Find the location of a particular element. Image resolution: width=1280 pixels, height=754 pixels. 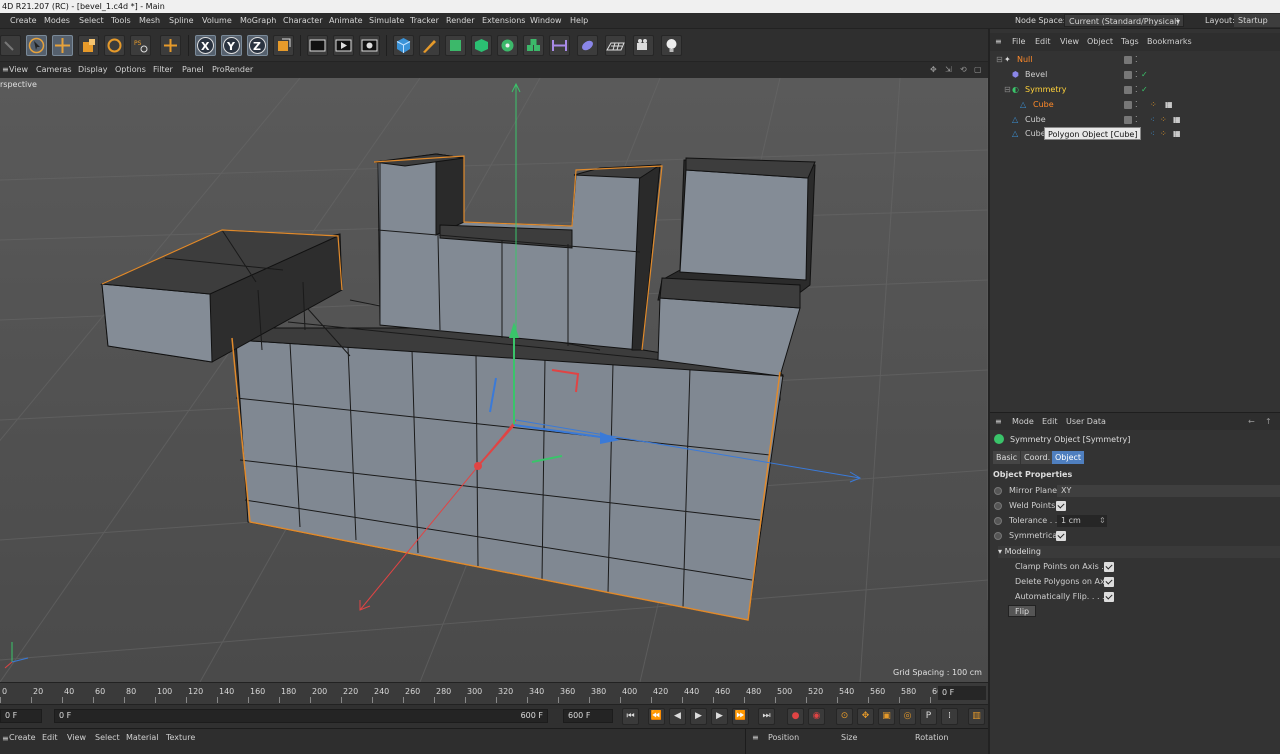

undo-icon is located at coordinates (10, 45).